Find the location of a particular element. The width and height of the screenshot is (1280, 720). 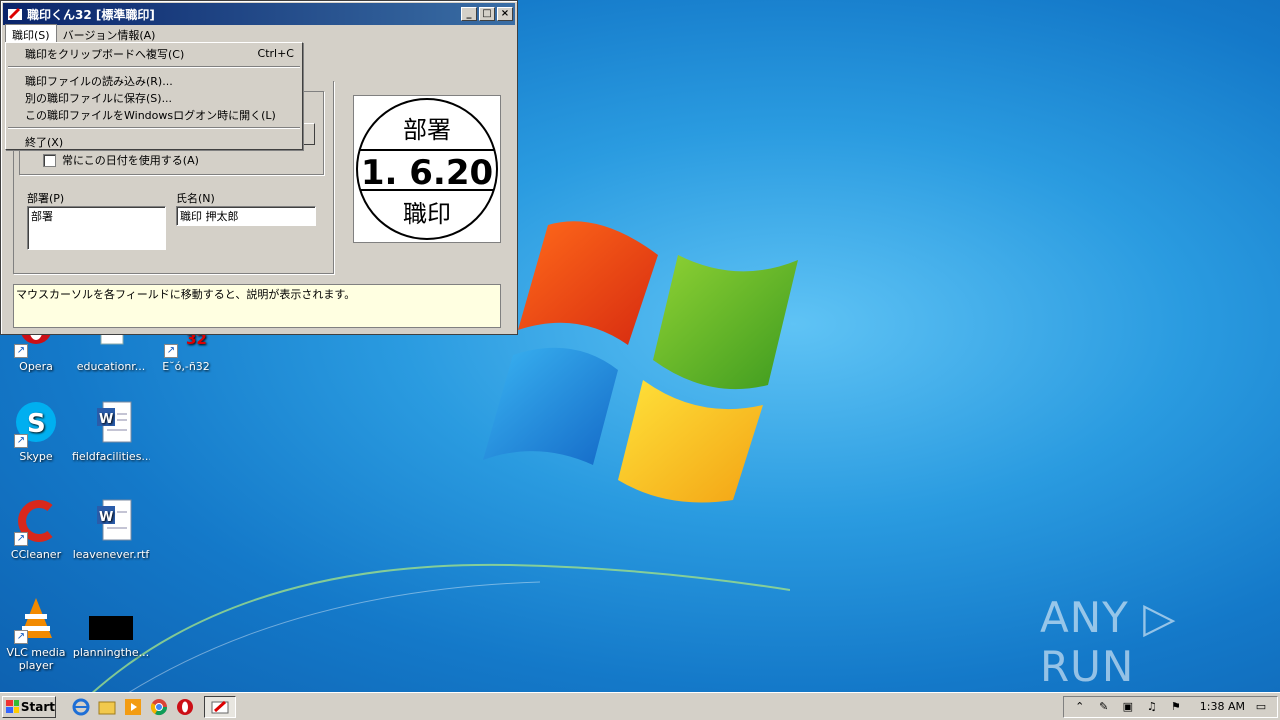

explorer-icon is located at coordinates (107, 707).